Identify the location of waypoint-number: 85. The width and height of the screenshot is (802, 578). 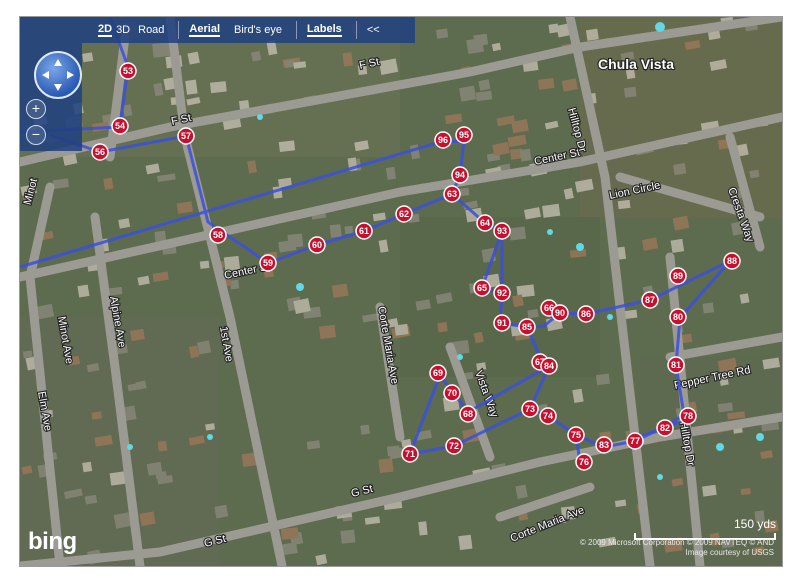
(527, 327).